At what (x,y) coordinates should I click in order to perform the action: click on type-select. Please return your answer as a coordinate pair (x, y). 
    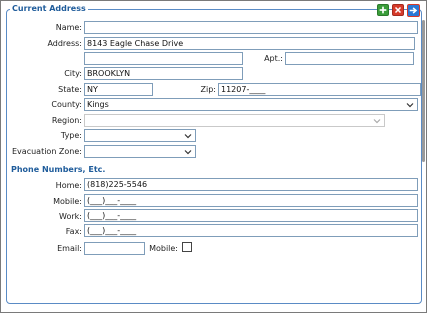
    Looking at the image, I should click on (140, 135).